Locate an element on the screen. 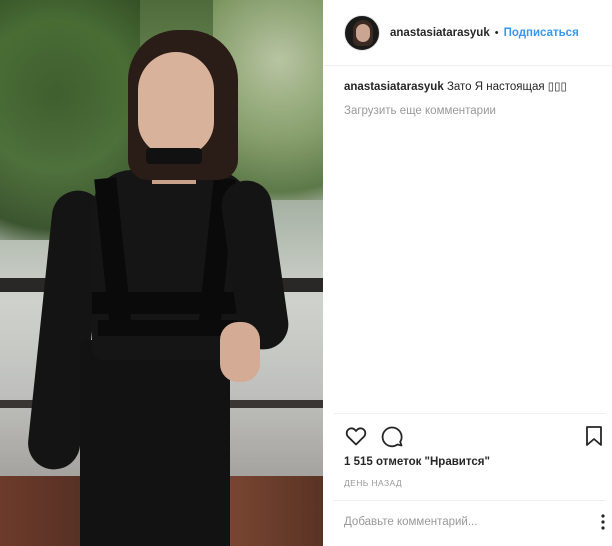 Image resolution: width=612 pixels, height=546 pixels. post-header: anastasiatarasyuk • Подписаться is located at coordinates (468, 33).